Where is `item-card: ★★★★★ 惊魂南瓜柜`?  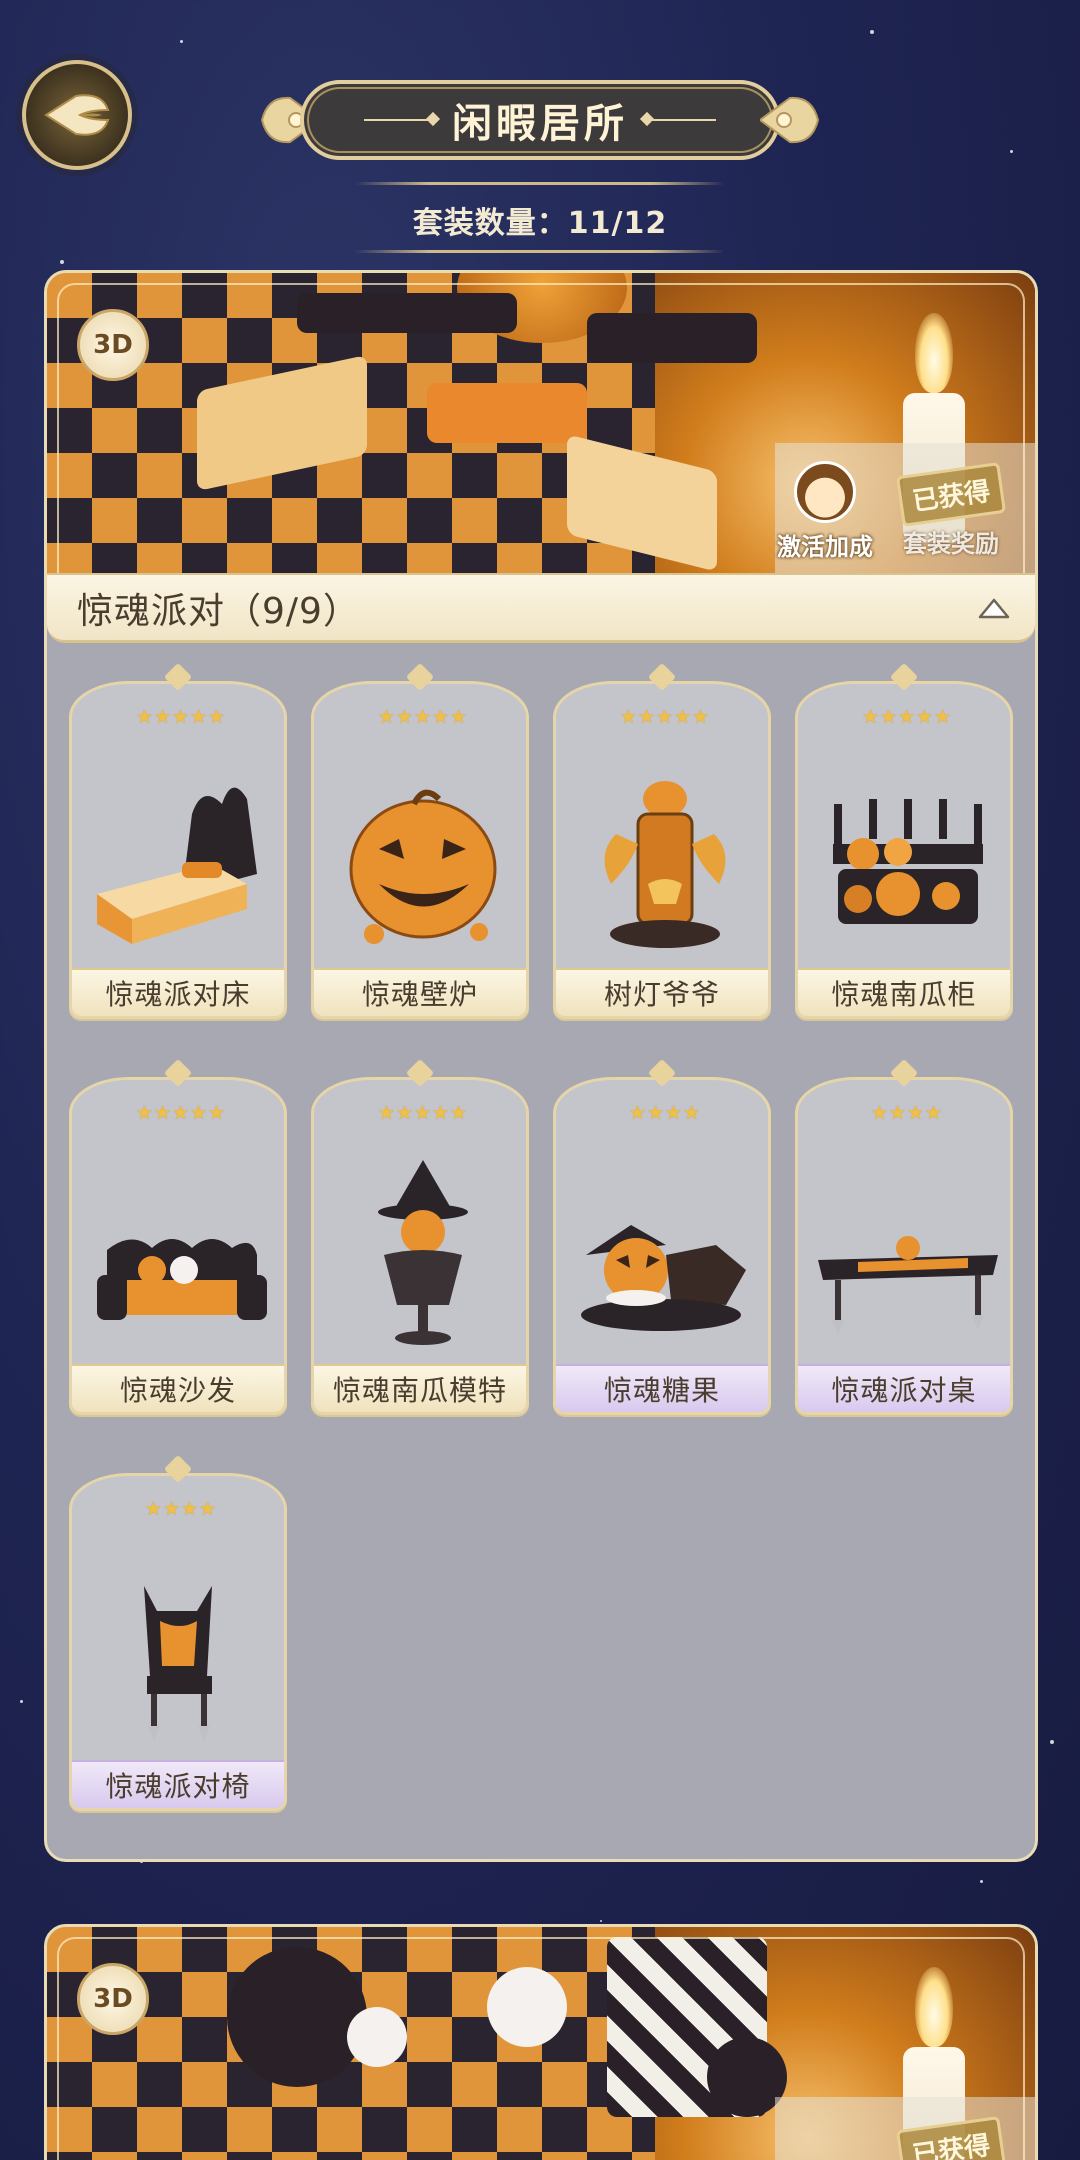
item-card: ★★★★★ 惊魂南瓜柜 is located at coordinates (904, 840).